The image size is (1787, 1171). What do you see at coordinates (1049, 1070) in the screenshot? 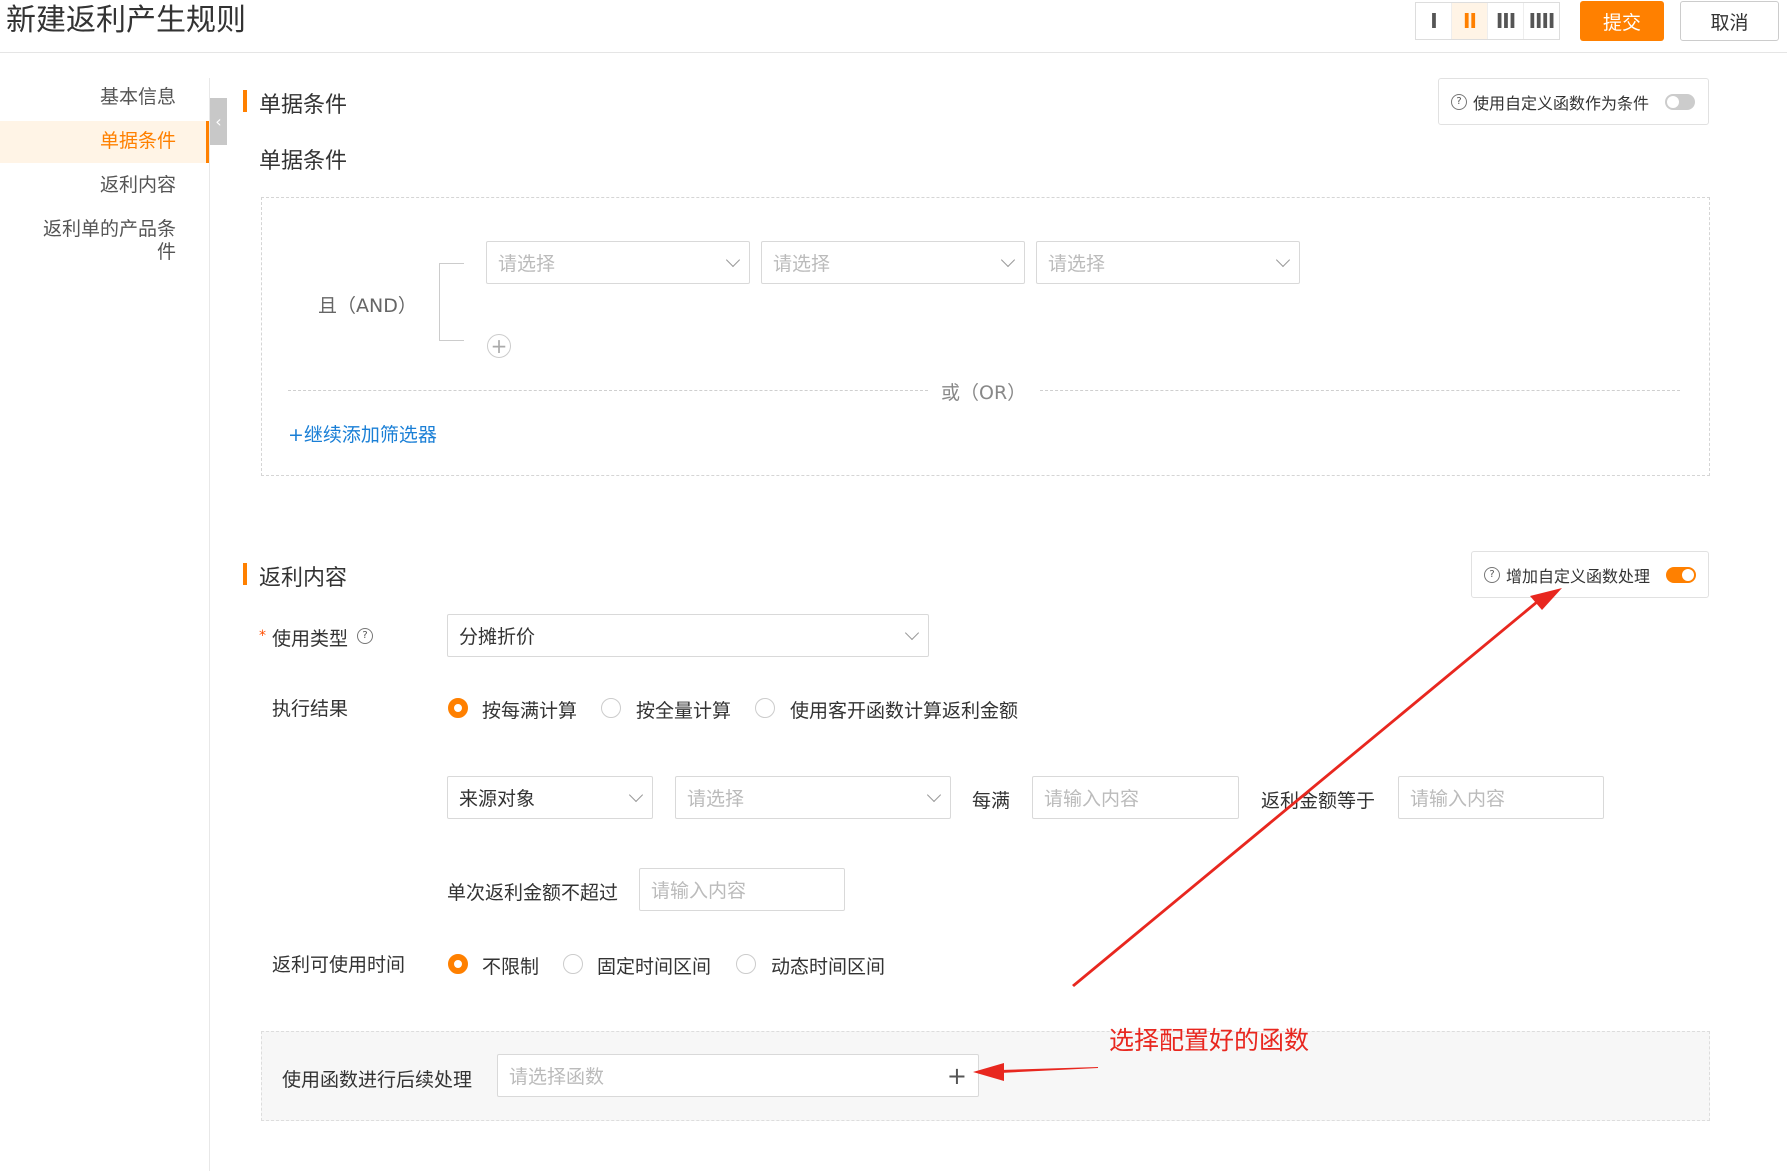
I see `annotation-arrow-left` at bounding box center [1049, 1070].